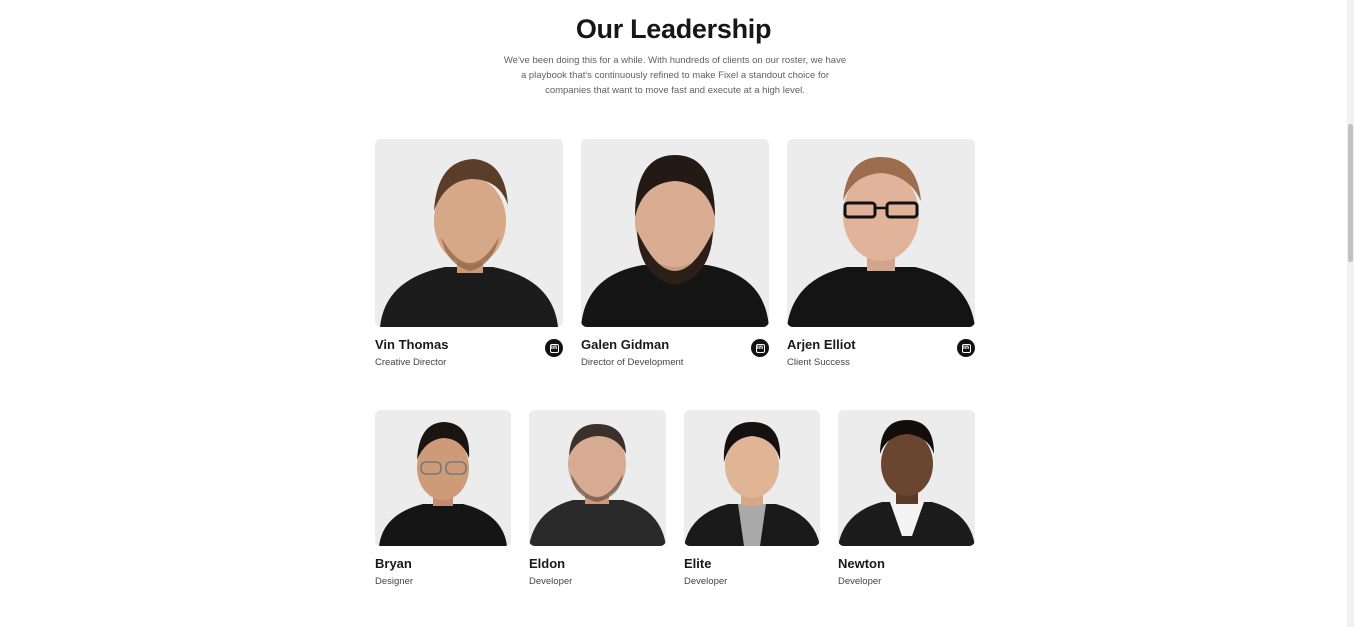 The image size is (1354, 627). I want to click on team-member-name: Newton, so click(861, 563).